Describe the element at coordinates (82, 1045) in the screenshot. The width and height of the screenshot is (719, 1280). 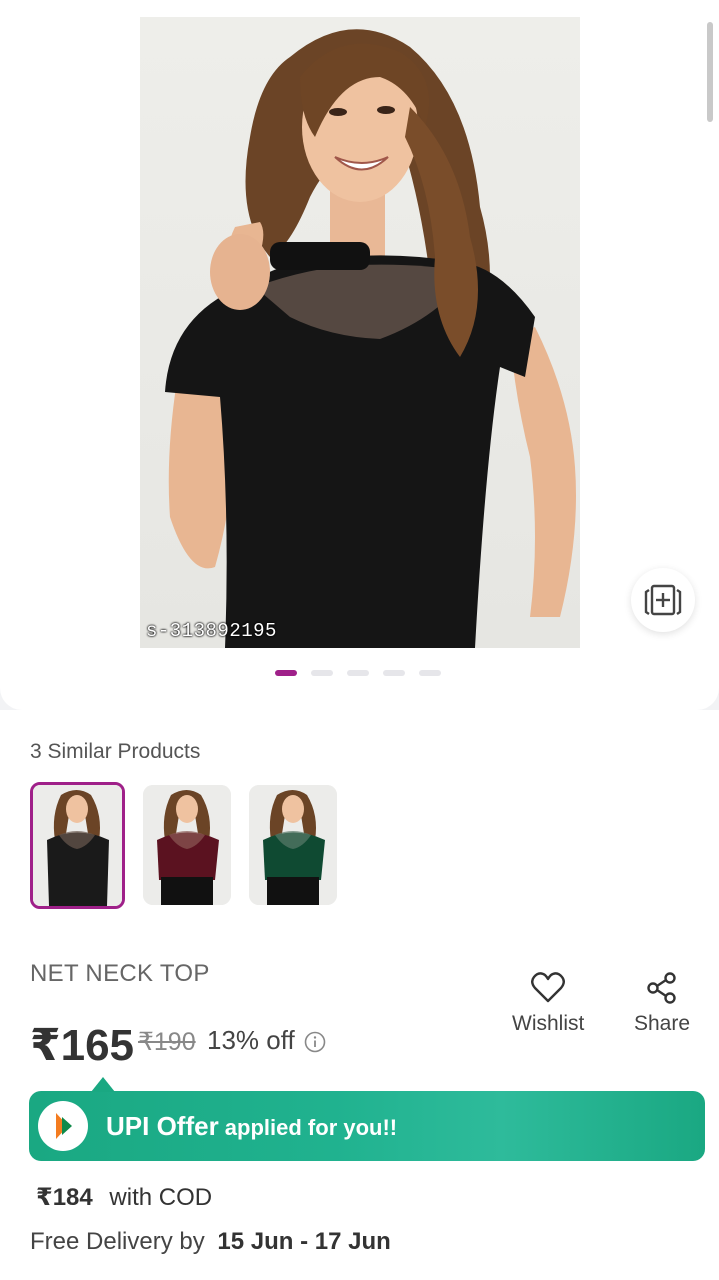
I see `selling-price: ₹165` at that location.